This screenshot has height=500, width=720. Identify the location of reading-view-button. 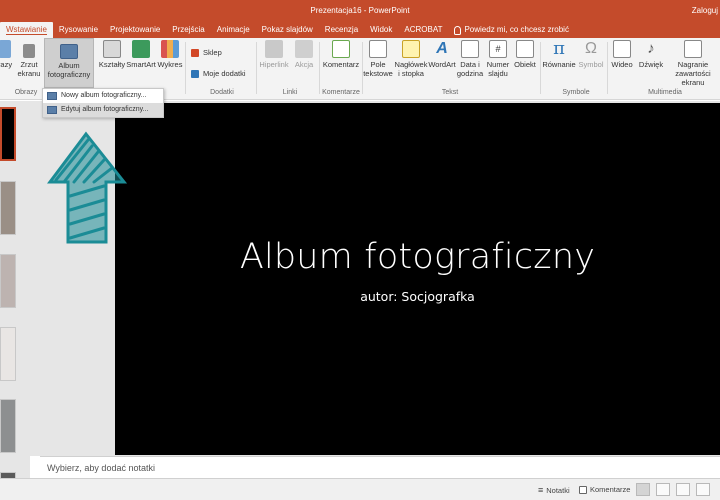
(683, 489).